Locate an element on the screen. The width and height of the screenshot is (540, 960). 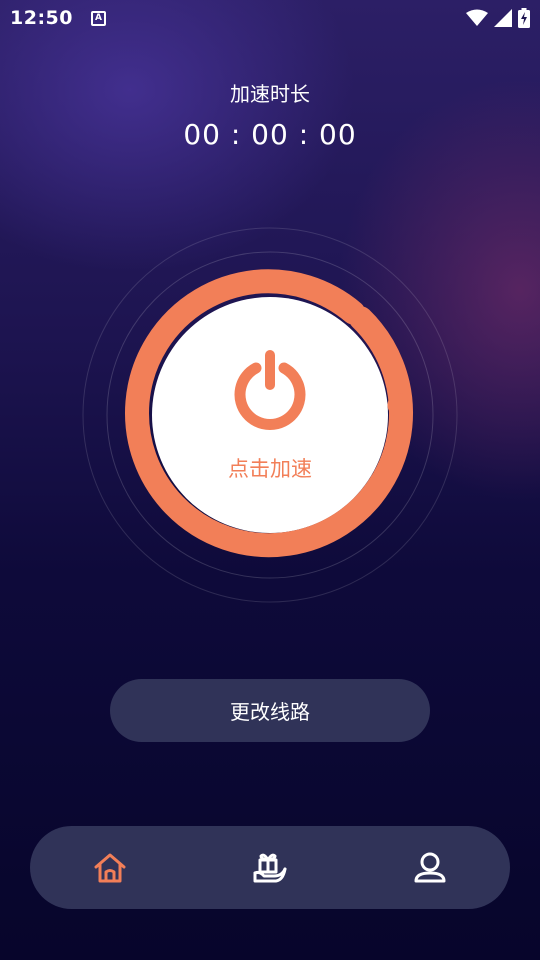
user-icon is located at coordinates (430, 867).